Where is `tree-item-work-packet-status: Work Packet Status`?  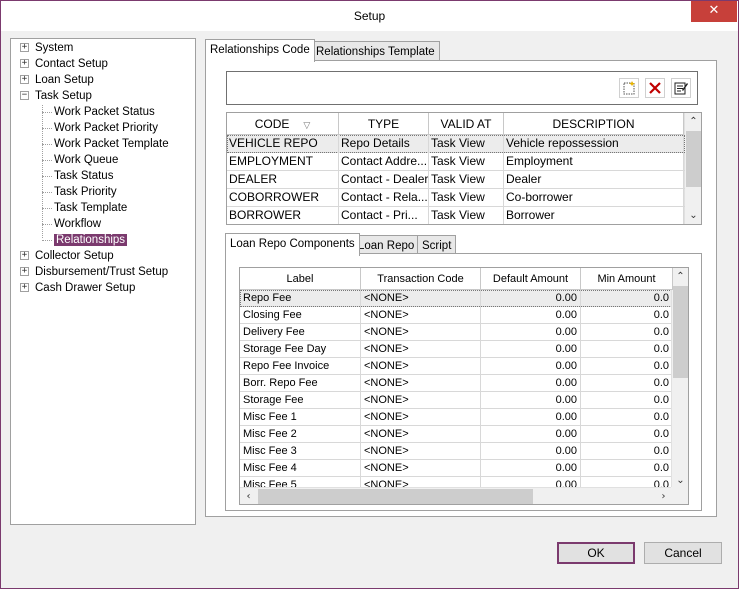
tree-item-work-packet-status: Work Packet Status is located at coordinates (98, 112).